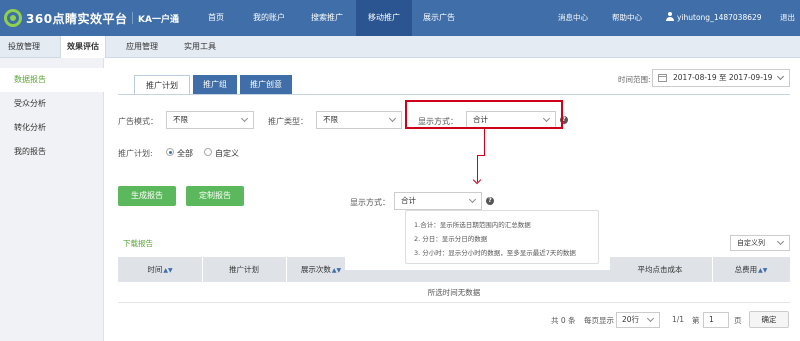  What do you see at coordinates (52, 128) in the screenshot?
I see `sidebar-item-conversion-analysis: 转化分析` at bounding box center [52, 128].